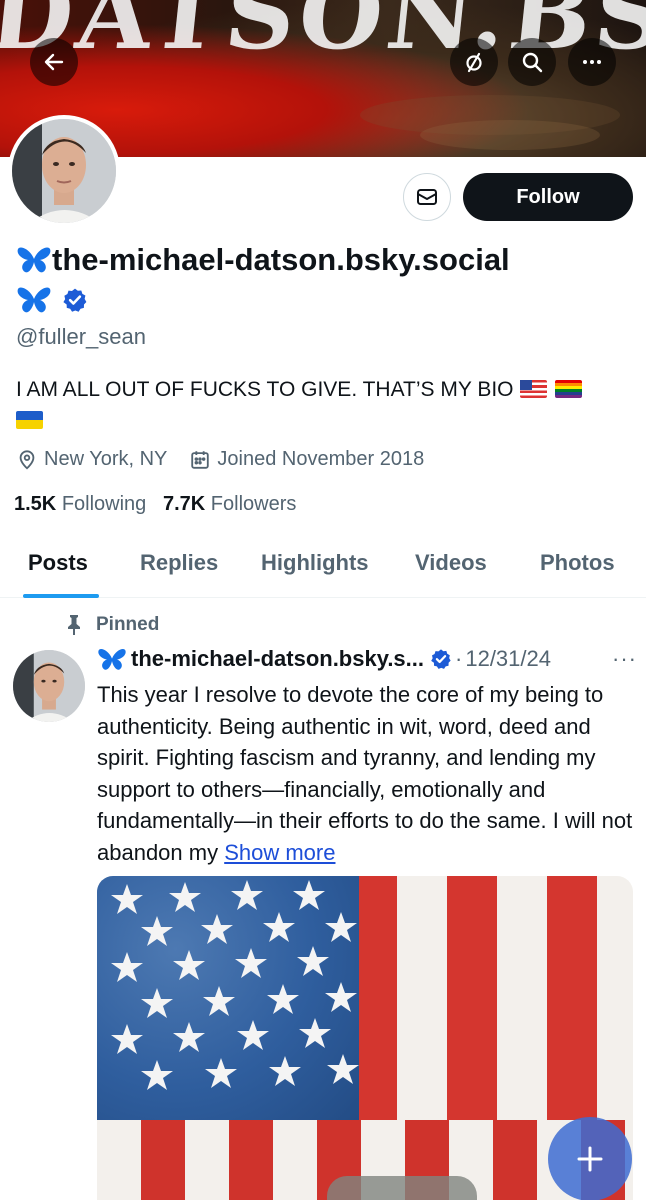 The image size is (646, 1200). I want to click on mute-button, so click(474, 62).